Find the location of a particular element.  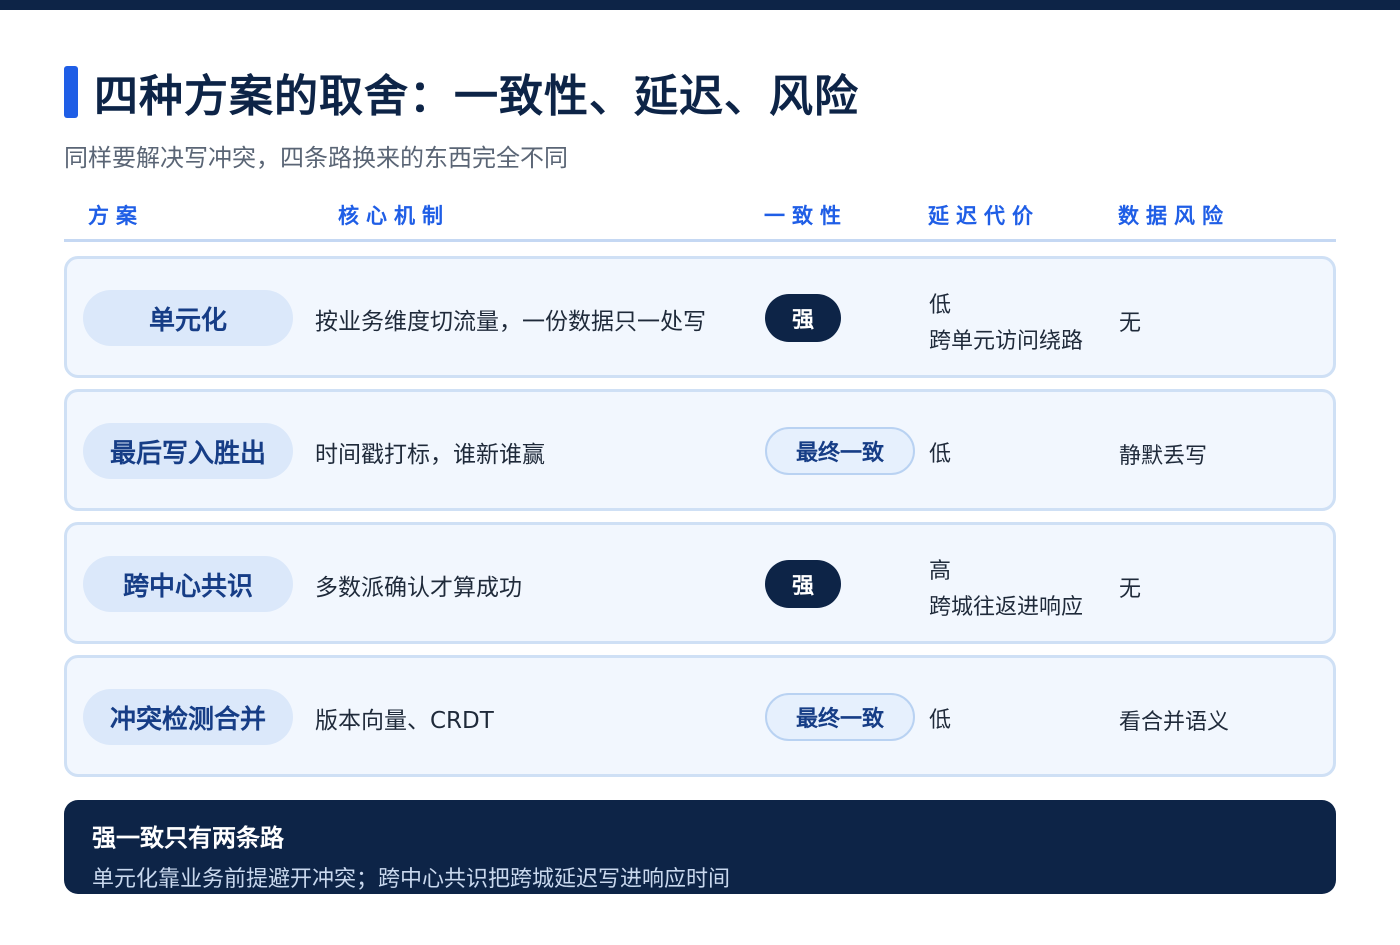

scheme-name: 跨中心共识 is located at coordinates (188, 584).